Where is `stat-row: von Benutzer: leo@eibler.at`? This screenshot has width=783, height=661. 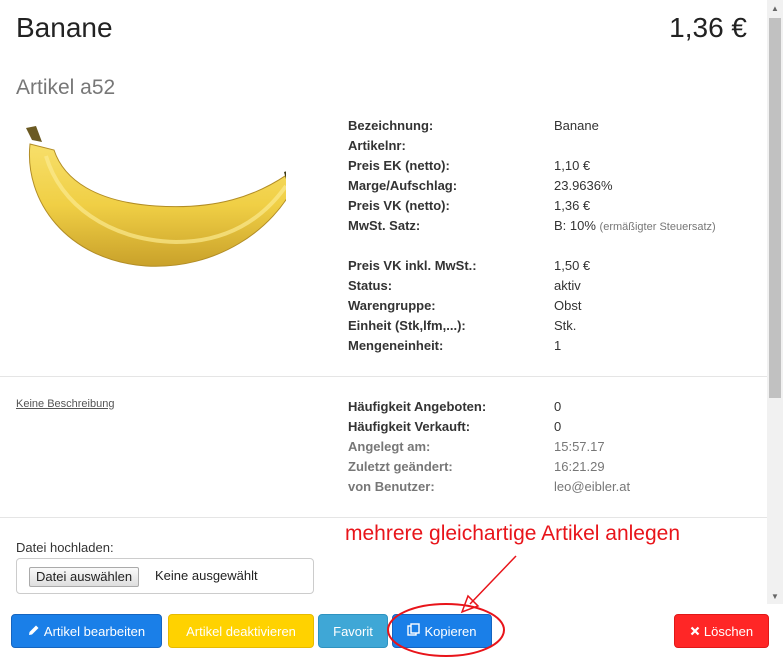
stat-row: von Benutzer: leo@eibler.at is located at coordinates (551, 487).